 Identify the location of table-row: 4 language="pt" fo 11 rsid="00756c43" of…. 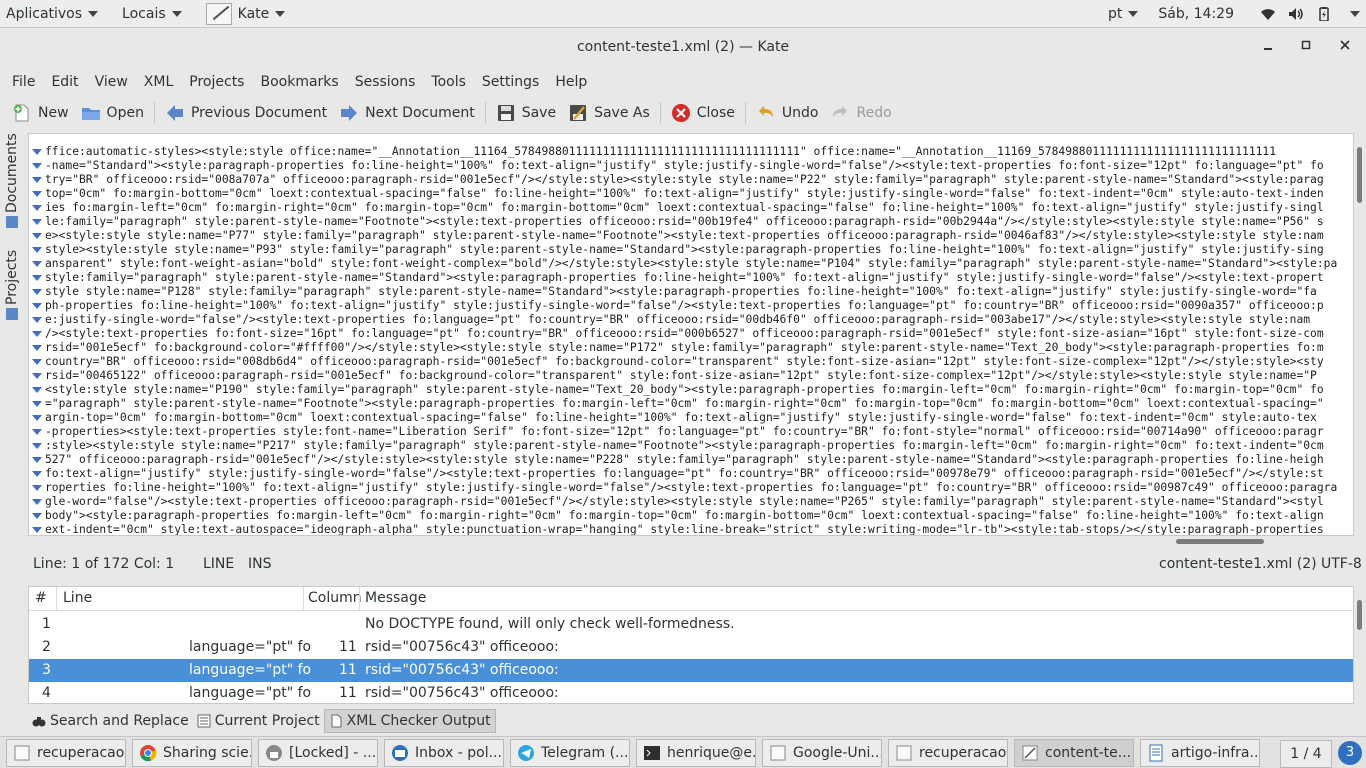
(691, 692).